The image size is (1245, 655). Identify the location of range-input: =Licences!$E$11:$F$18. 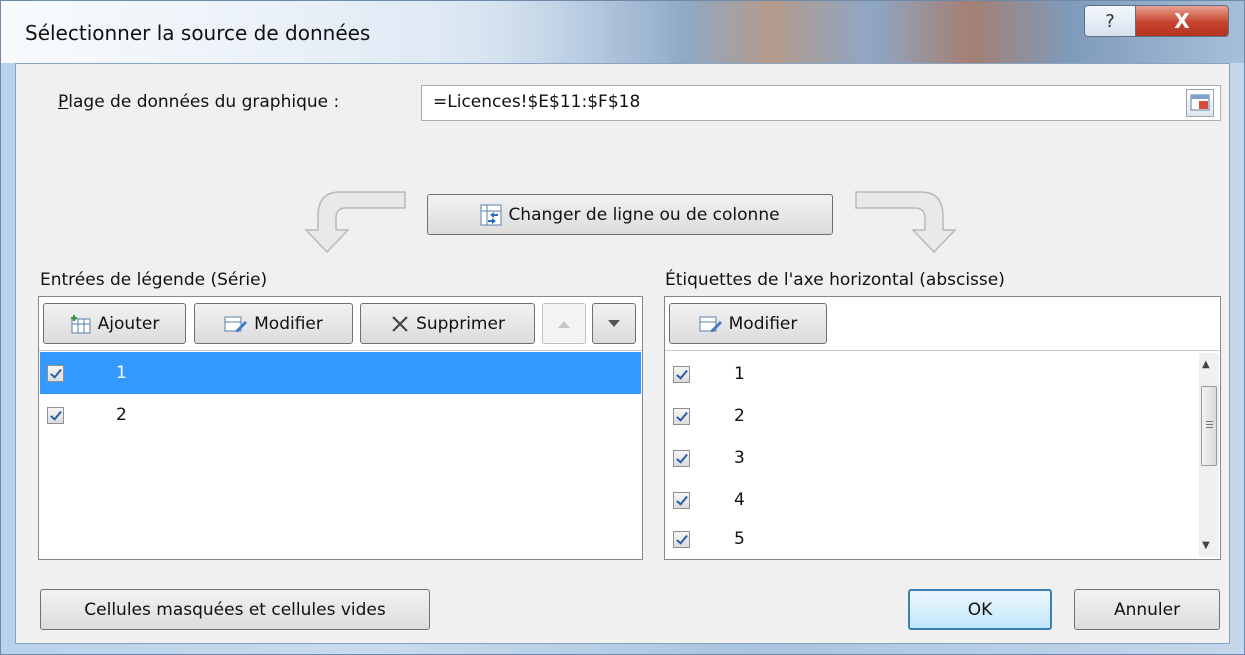
(821, 103).